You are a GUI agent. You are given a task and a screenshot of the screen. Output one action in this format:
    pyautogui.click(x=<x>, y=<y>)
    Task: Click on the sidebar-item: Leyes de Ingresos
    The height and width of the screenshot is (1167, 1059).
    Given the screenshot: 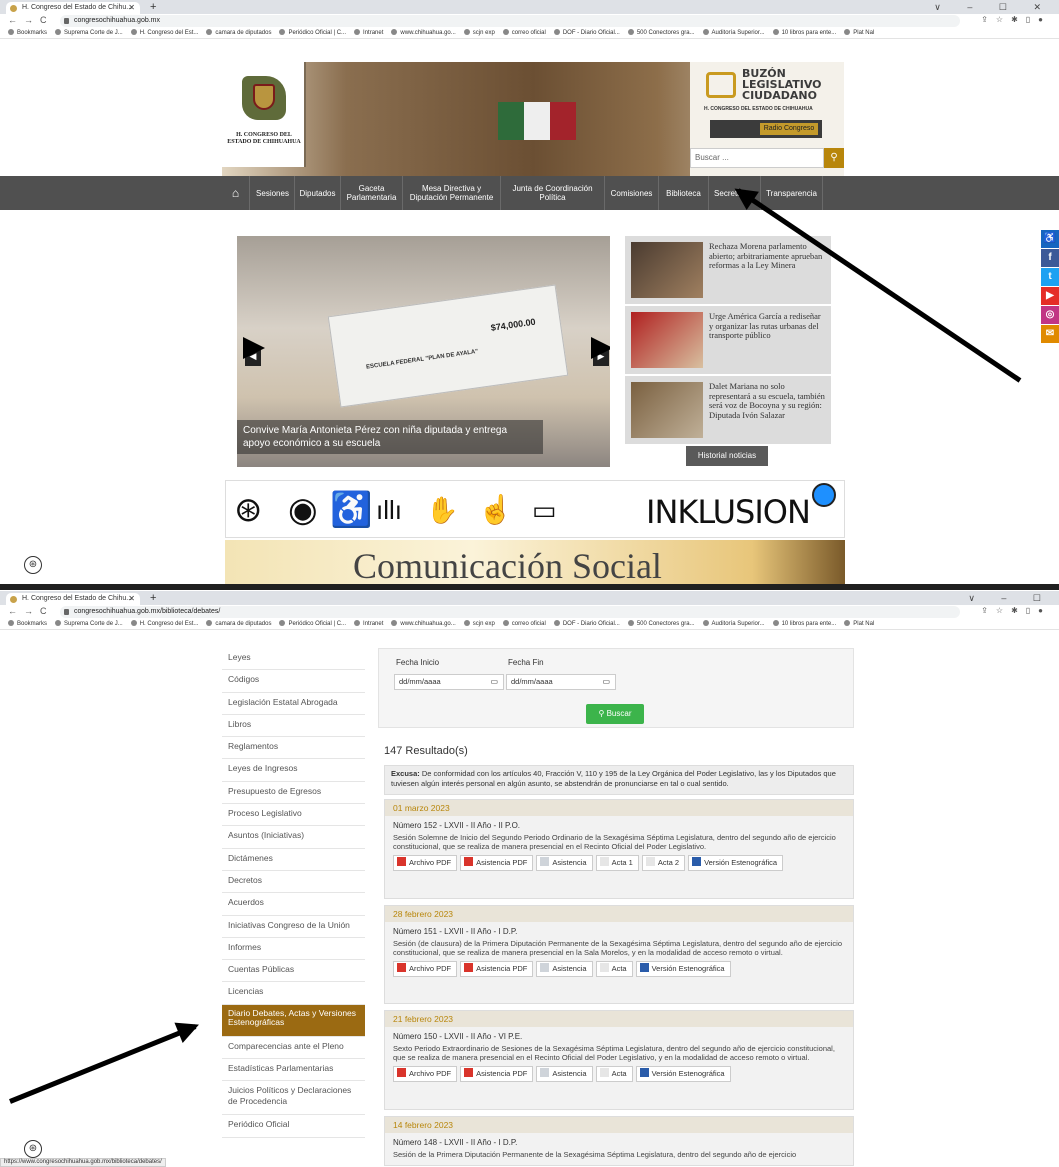 What is the action you would take?
    pyautogui.click(x=293, y=770)
    